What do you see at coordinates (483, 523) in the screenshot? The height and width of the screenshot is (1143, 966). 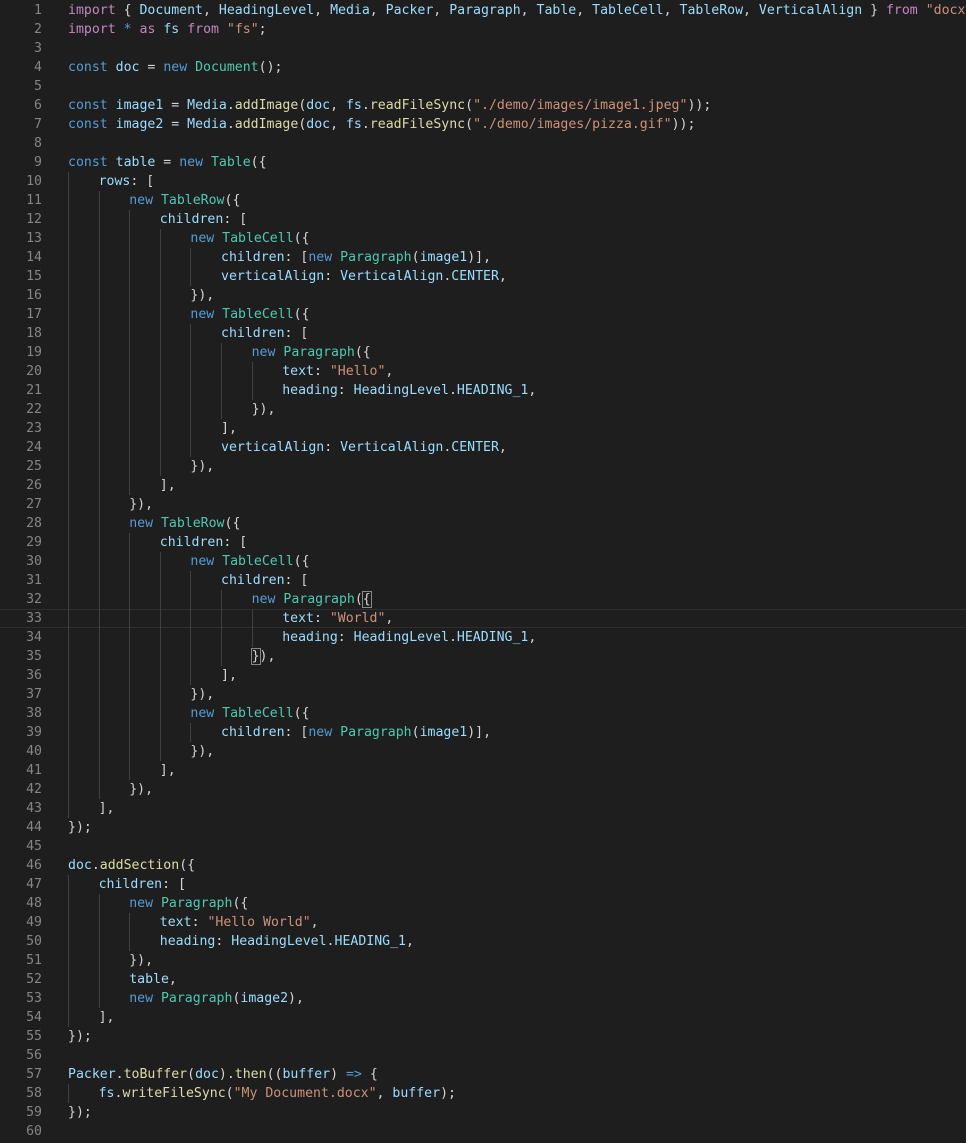 I see `code-line: 28 new TableRow({` at bounding box center [483, 523].